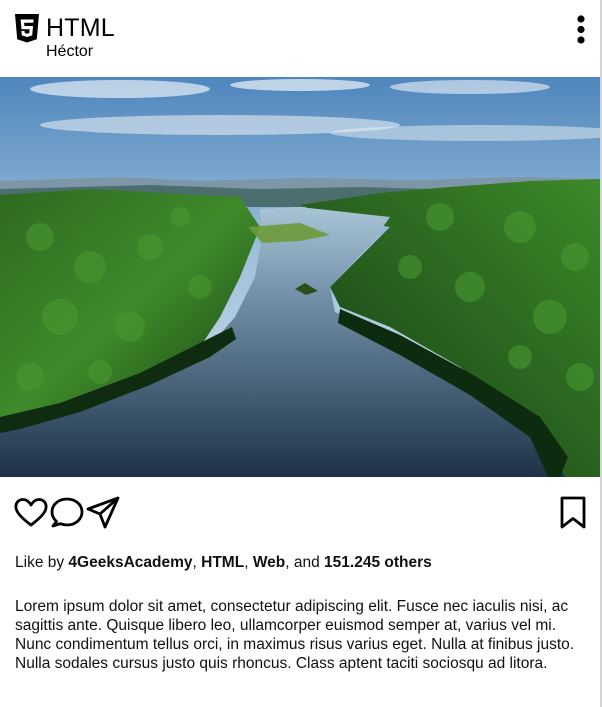 The height and width of the screenshot is (707, 602). What do you see at coordinates (70, 51) in the screenshot?
I see `account-subtitle: Héctor` at bounding box center [70, 51].